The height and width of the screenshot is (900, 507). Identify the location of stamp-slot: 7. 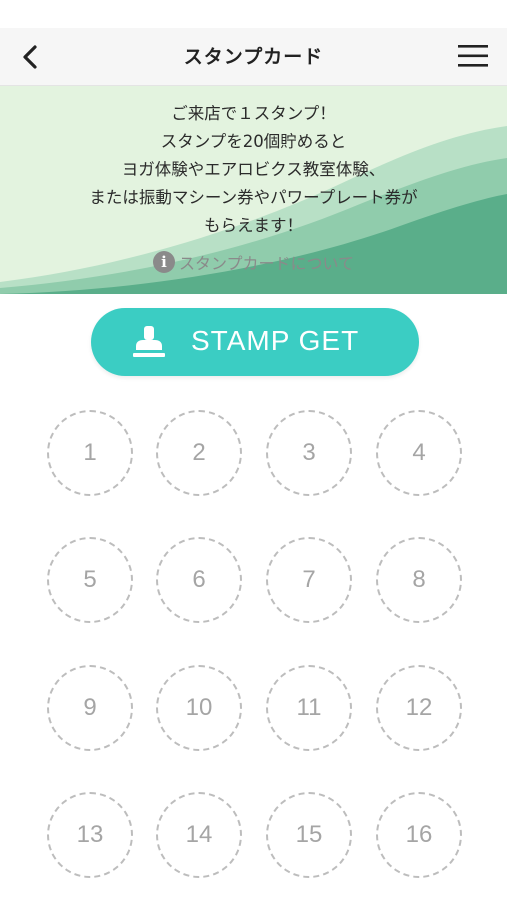
(309, 580).